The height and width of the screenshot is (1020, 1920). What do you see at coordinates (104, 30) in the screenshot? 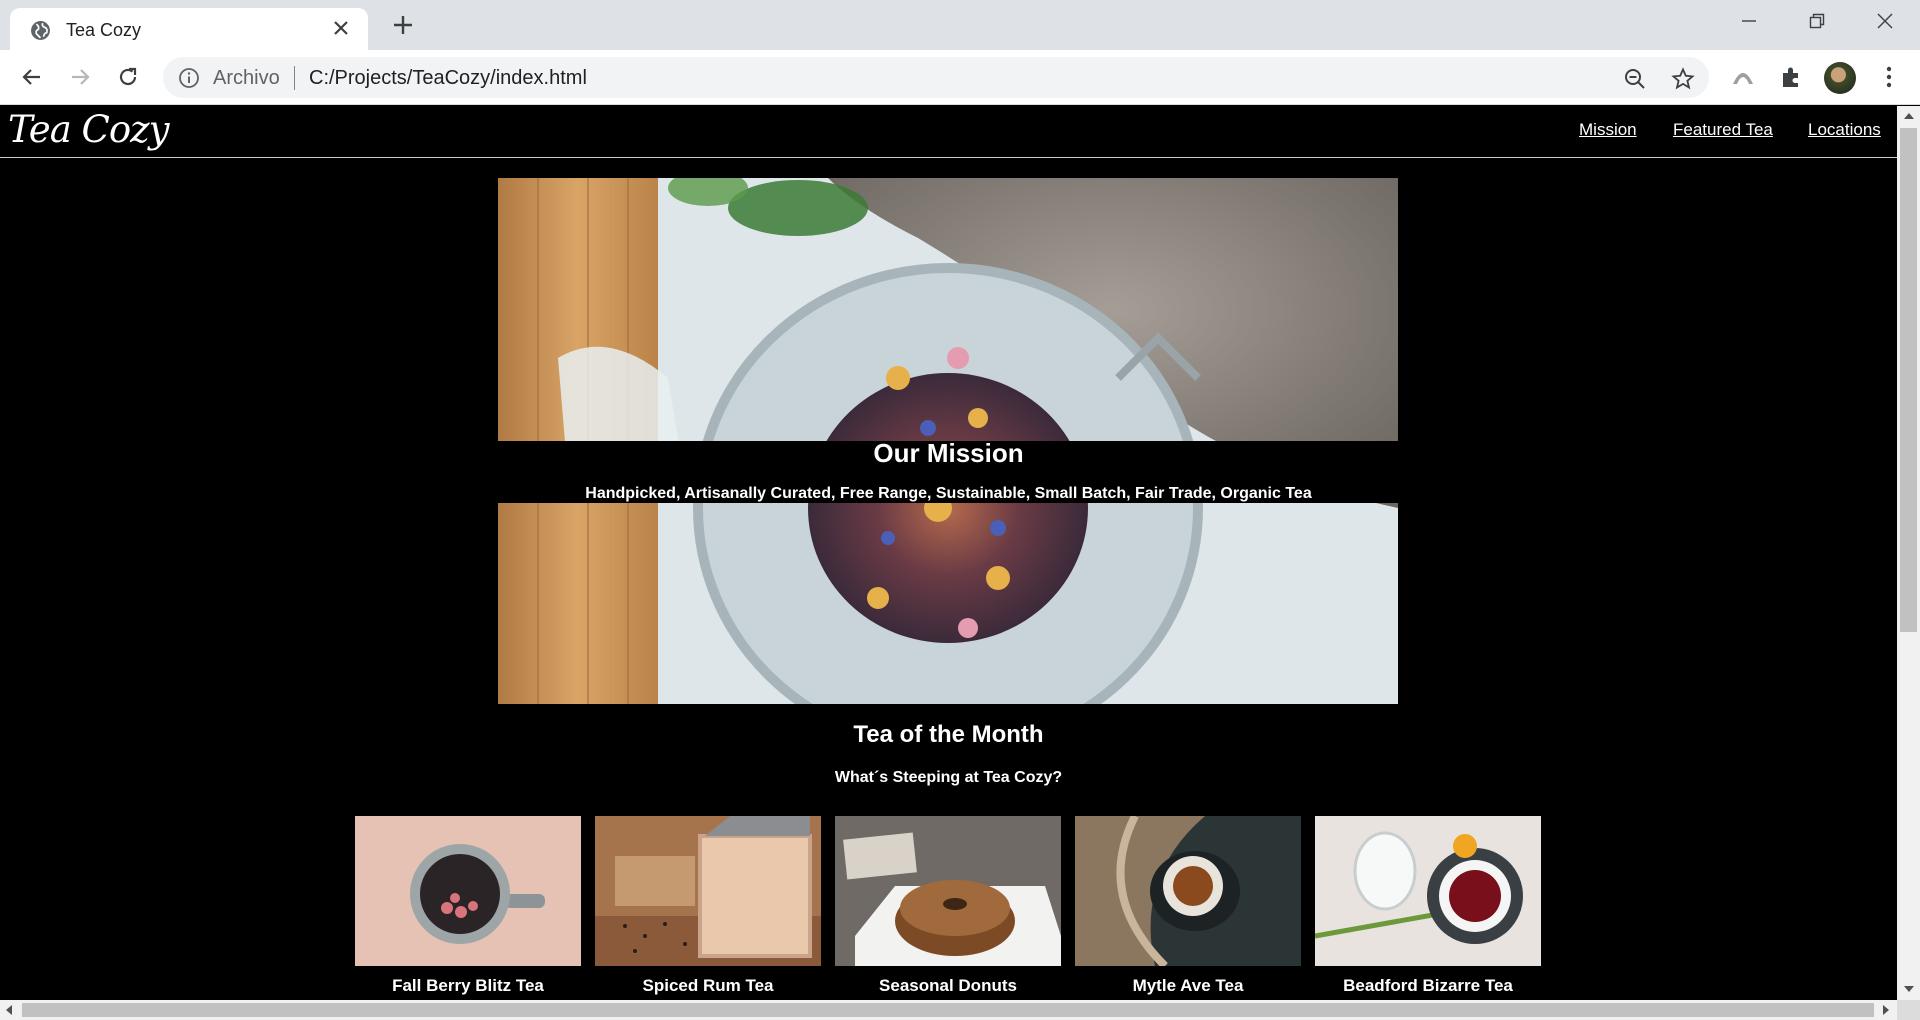
I see `tab-title: Tea Cozy` at bounding box center [104, 30].